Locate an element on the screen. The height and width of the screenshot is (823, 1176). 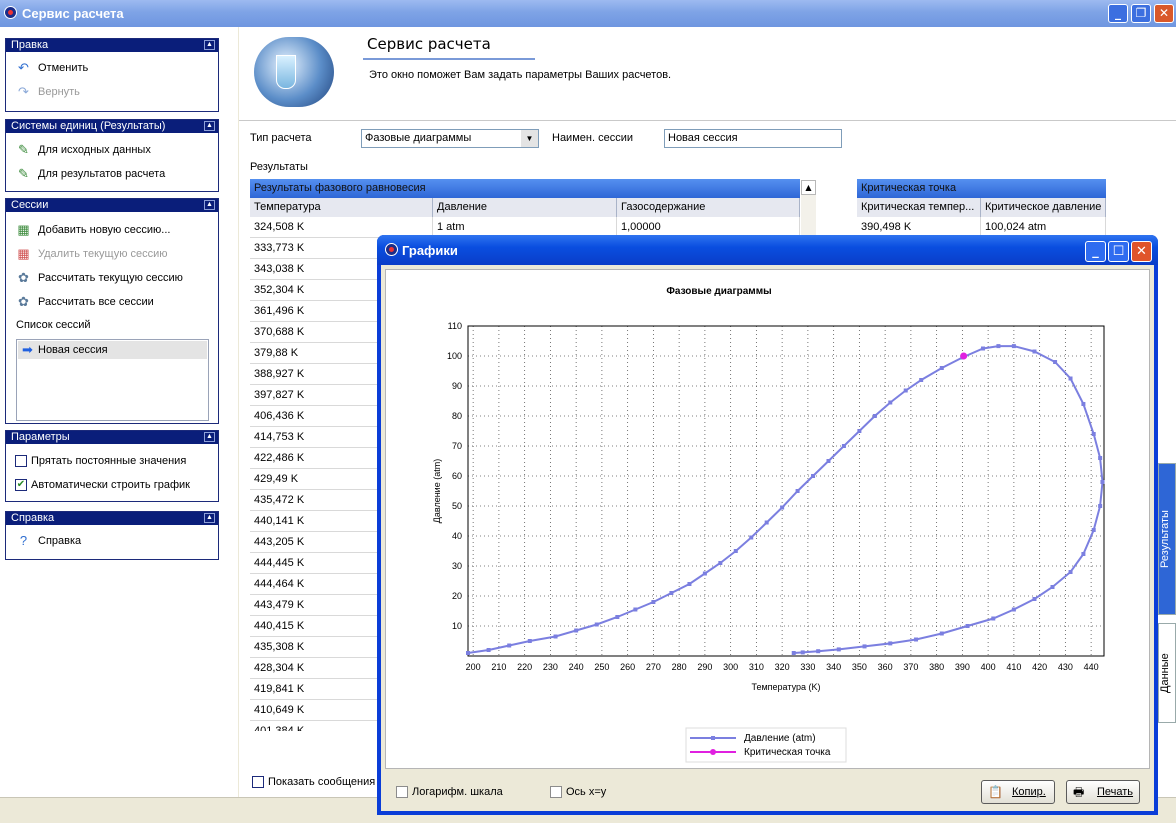
print-button: 🖶 Печать is located at coordinates (1103, 792).